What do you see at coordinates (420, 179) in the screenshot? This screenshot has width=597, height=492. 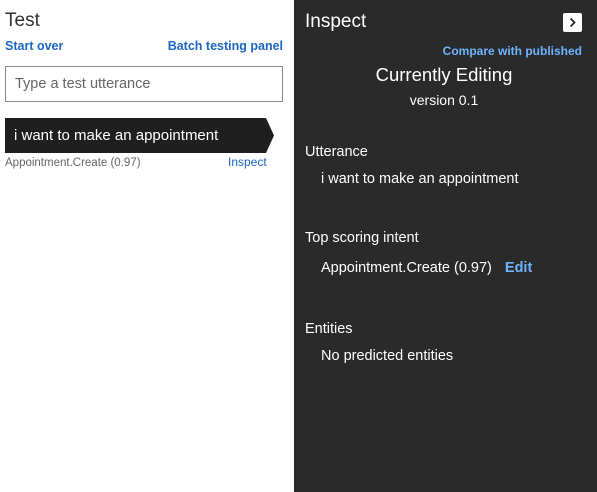 I see `utterance-value: i want to make an appointment` at bounding box center [420, 179].